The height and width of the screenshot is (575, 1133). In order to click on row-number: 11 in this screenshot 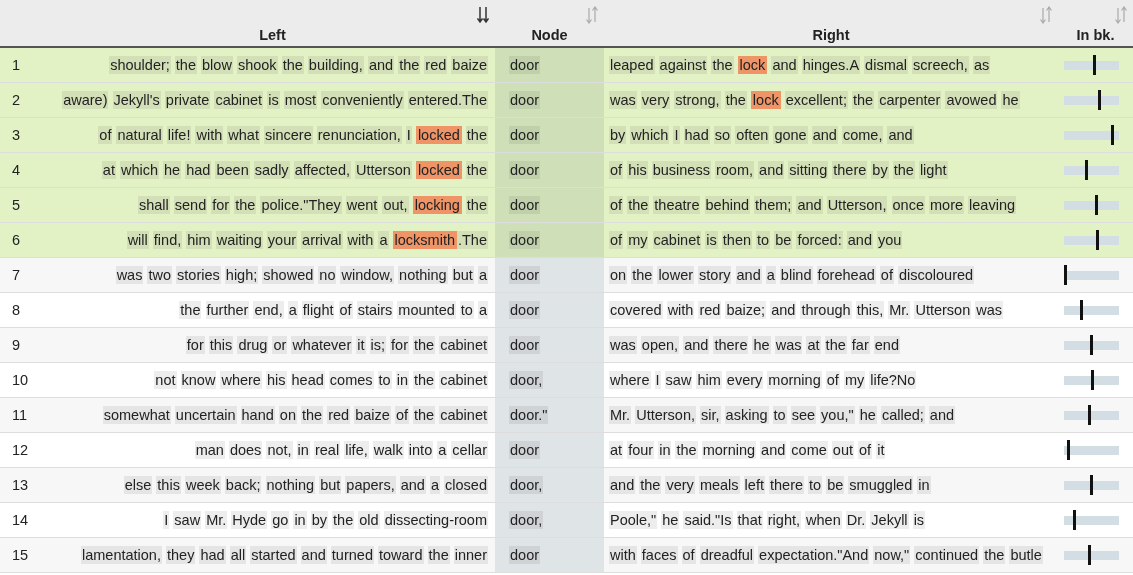, I will do `click(20, 415)`.